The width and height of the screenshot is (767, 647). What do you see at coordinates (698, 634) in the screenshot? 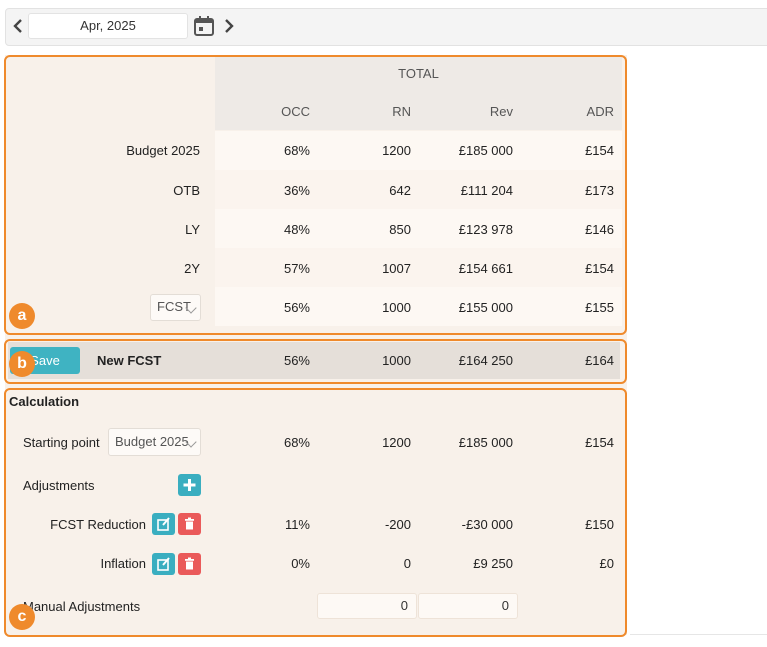
I see `divider` at bounding box center [698, 634].